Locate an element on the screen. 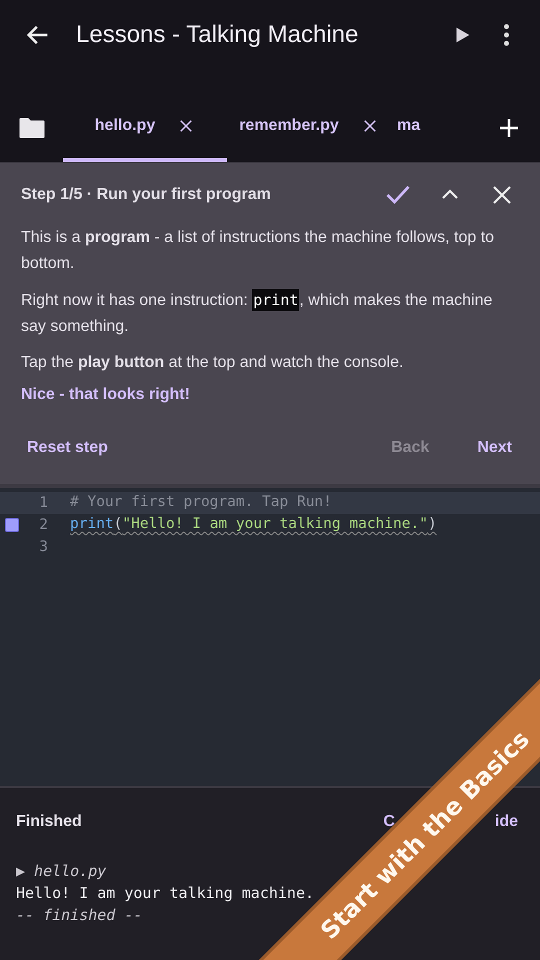  console-action-button: ide is located at coordinates (506, 822).